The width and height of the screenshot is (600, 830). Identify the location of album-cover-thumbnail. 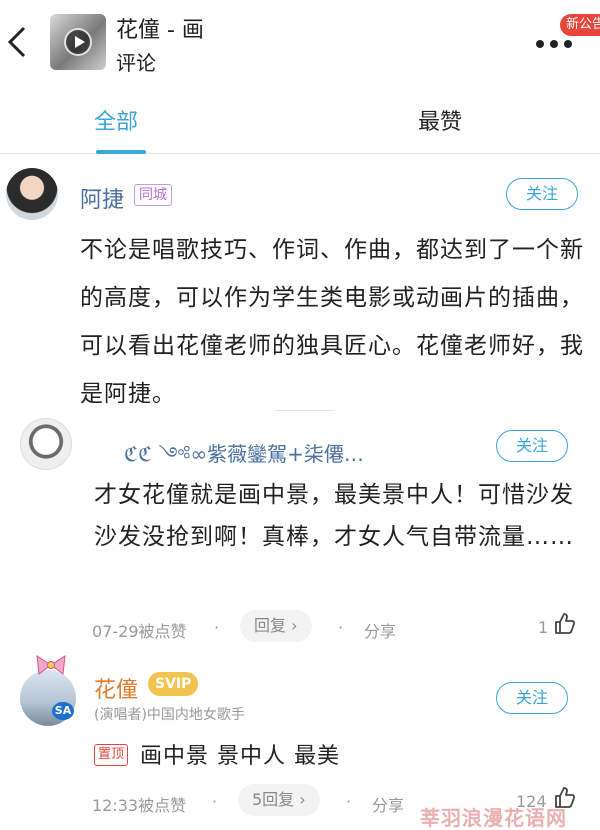
(78, 42).